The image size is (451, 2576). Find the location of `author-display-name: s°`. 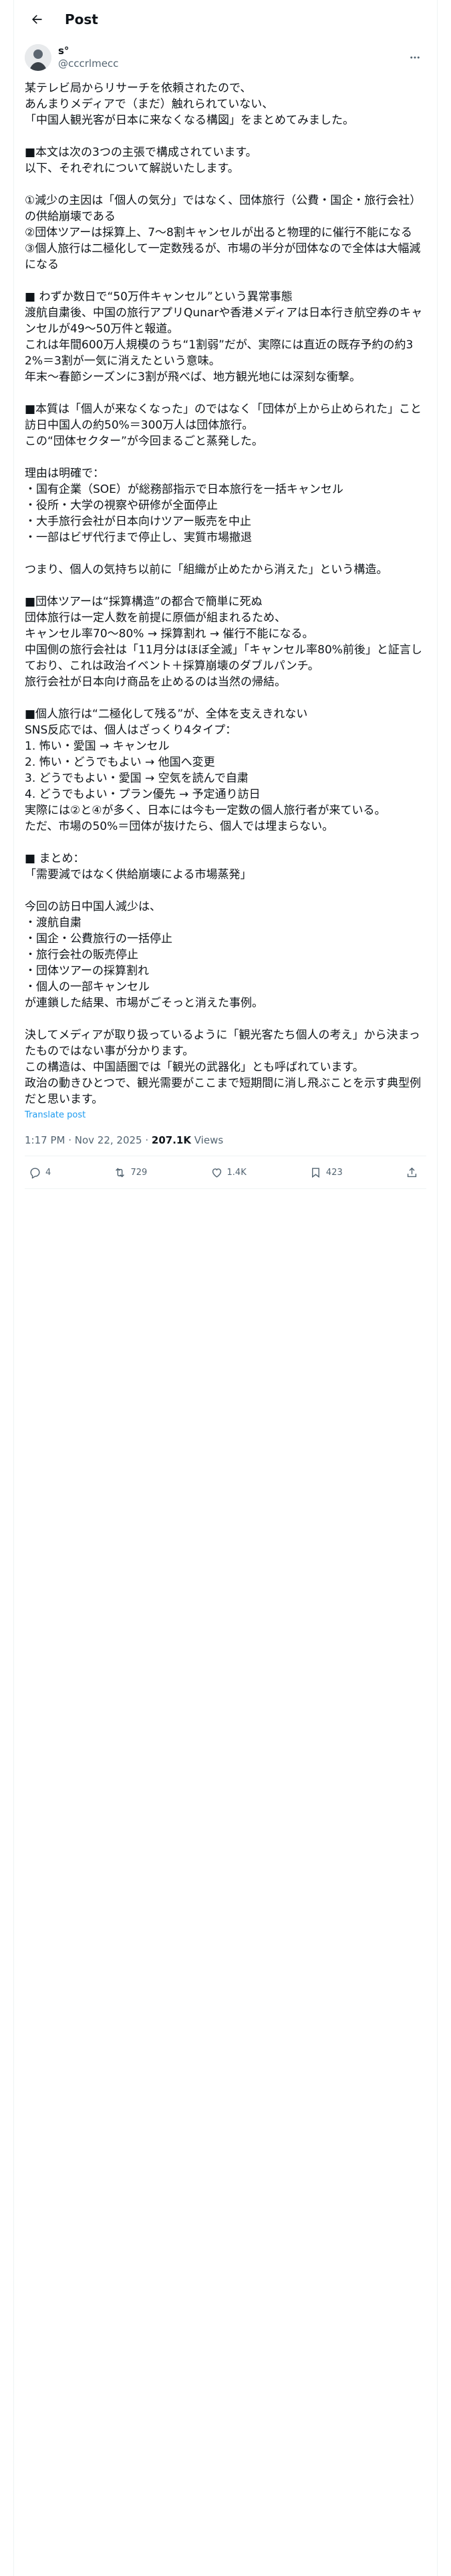

author-display-name: s° is located at coordinates (231, 51).